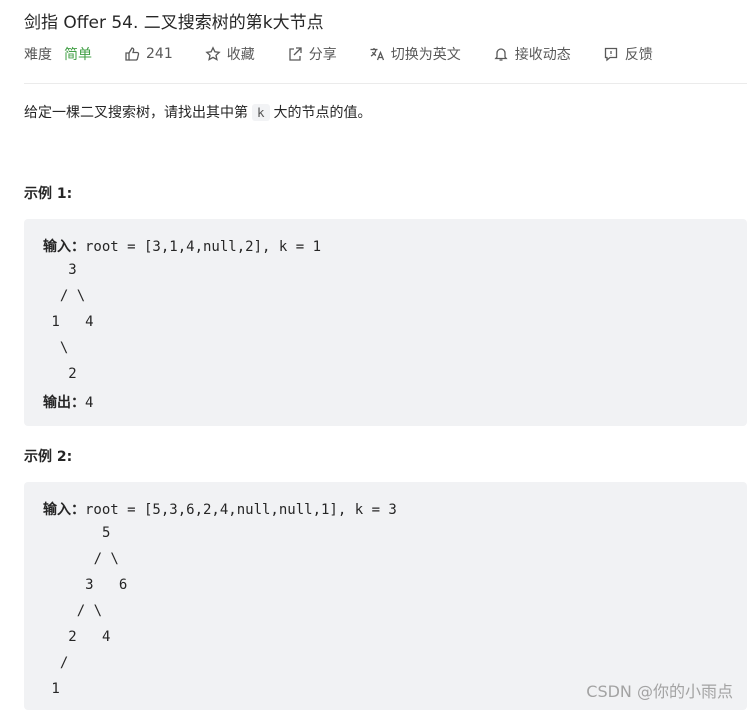 The height and width of the screenshot is (710, 747). I want to click on header-divider, so click(385, 83).